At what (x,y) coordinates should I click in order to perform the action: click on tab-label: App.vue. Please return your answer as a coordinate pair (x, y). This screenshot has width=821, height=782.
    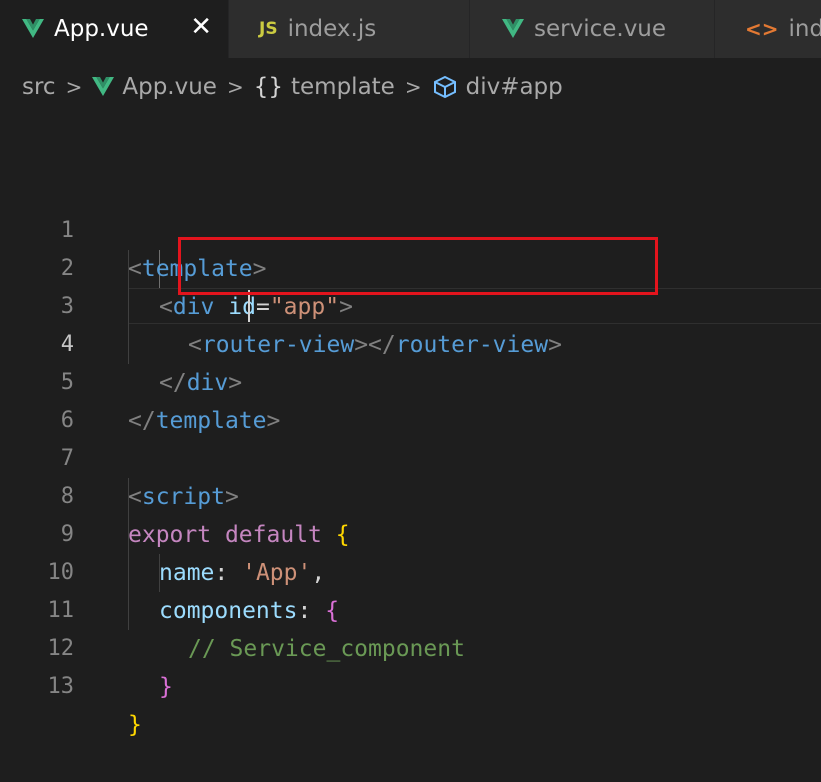
    Looking at the image, I should click on (101, 29).